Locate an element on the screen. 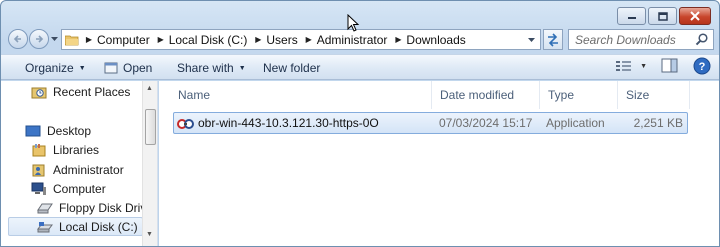 The width and height of the screenshot is (720, 247). navigation-scrollbar: ▲ ▼ is located at coordinates (149, 163).